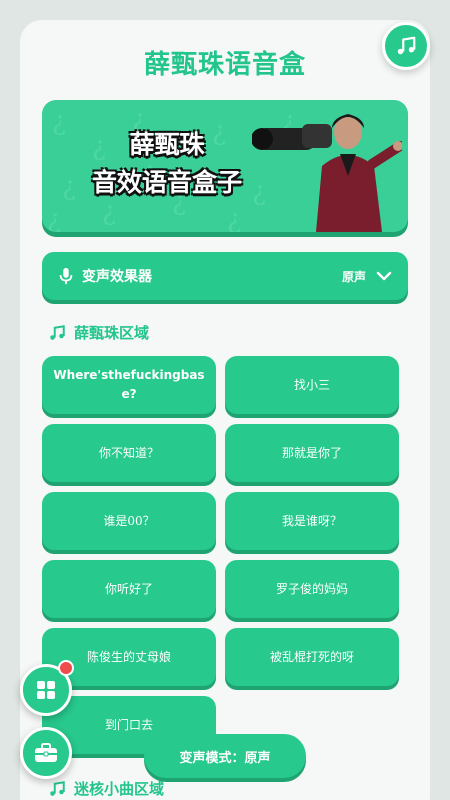 The image size is (450, 800). Describe the element at coordinates (129, 521) in the screenshot. I see `sound-button: 谁是00？` at that location.